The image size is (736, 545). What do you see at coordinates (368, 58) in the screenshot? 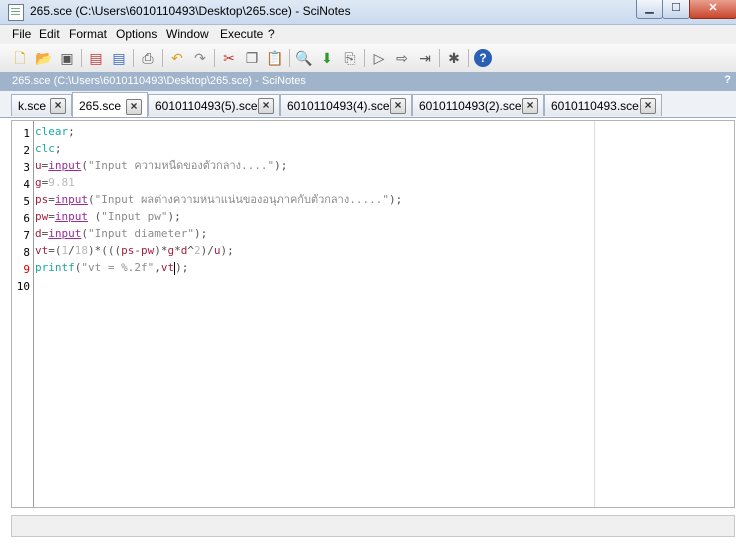
I see `toolbar: 🗋 📂 ▣ ▤ ▤ ⎙ ↶ ↷ ✂ ❐ 📋 🔍 ⬇ ⎘ ▷ ⇨ ⇥ ✱ ?` at bounding box center [368, 58].